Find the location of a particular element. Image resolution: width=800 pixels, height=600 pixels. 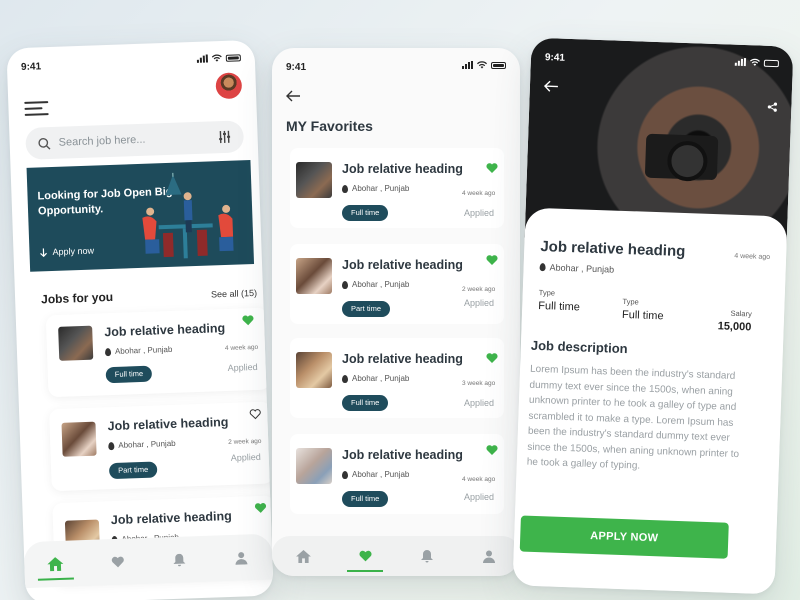

avatar is located at coordinates (229, 86).